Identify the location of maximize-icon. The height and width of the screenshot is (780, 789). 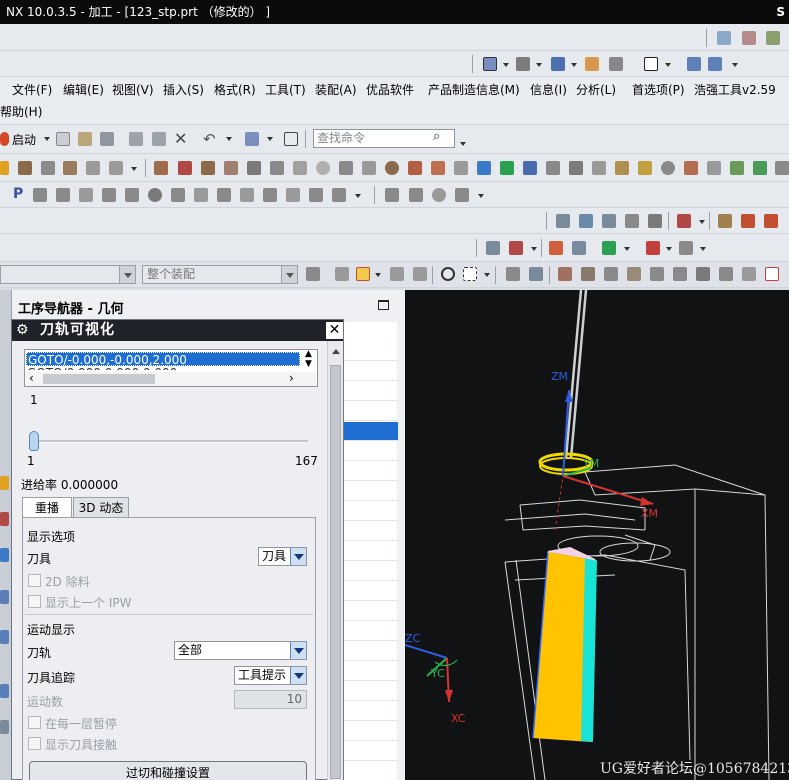
(383, 305).